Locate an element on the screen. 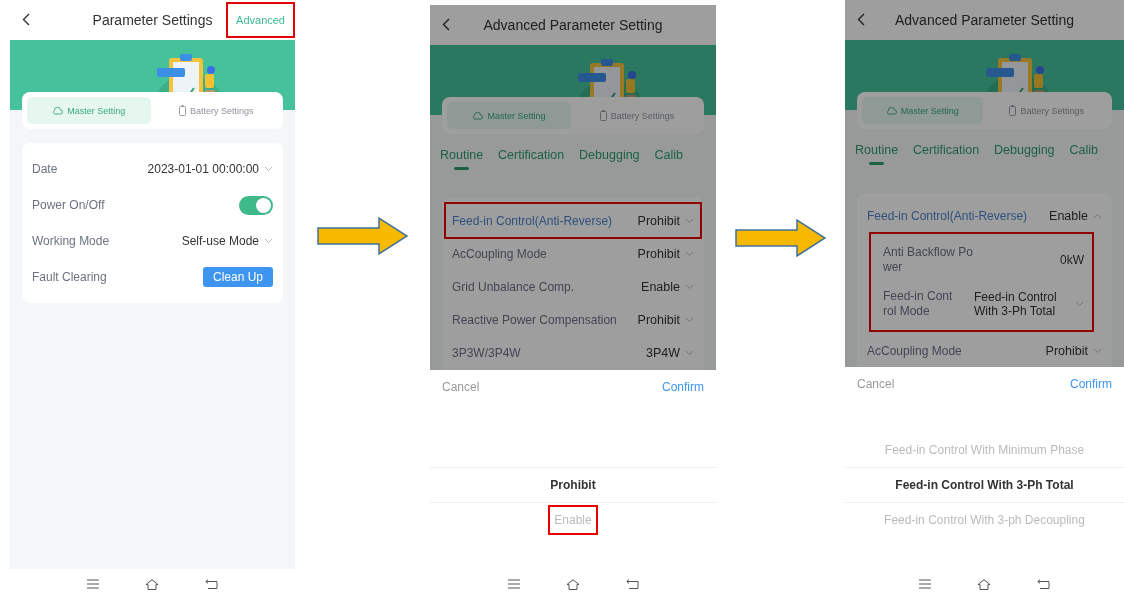 The image size is (1124, 599). picker-option: Feed-in Control With Minimum Phase is located at coordinates (984, 450).